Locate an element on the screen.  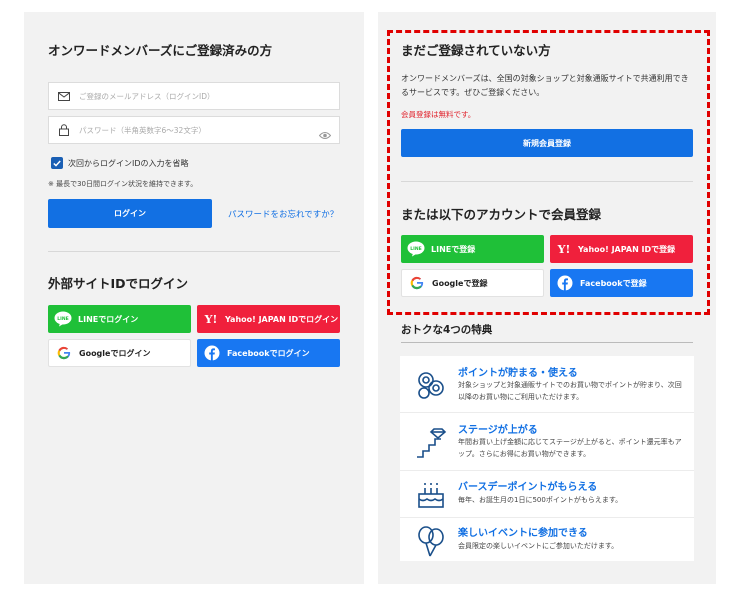
email-placeholder: ご登録のメールアドレス（ログインID） is located at coordinates (147, 96).